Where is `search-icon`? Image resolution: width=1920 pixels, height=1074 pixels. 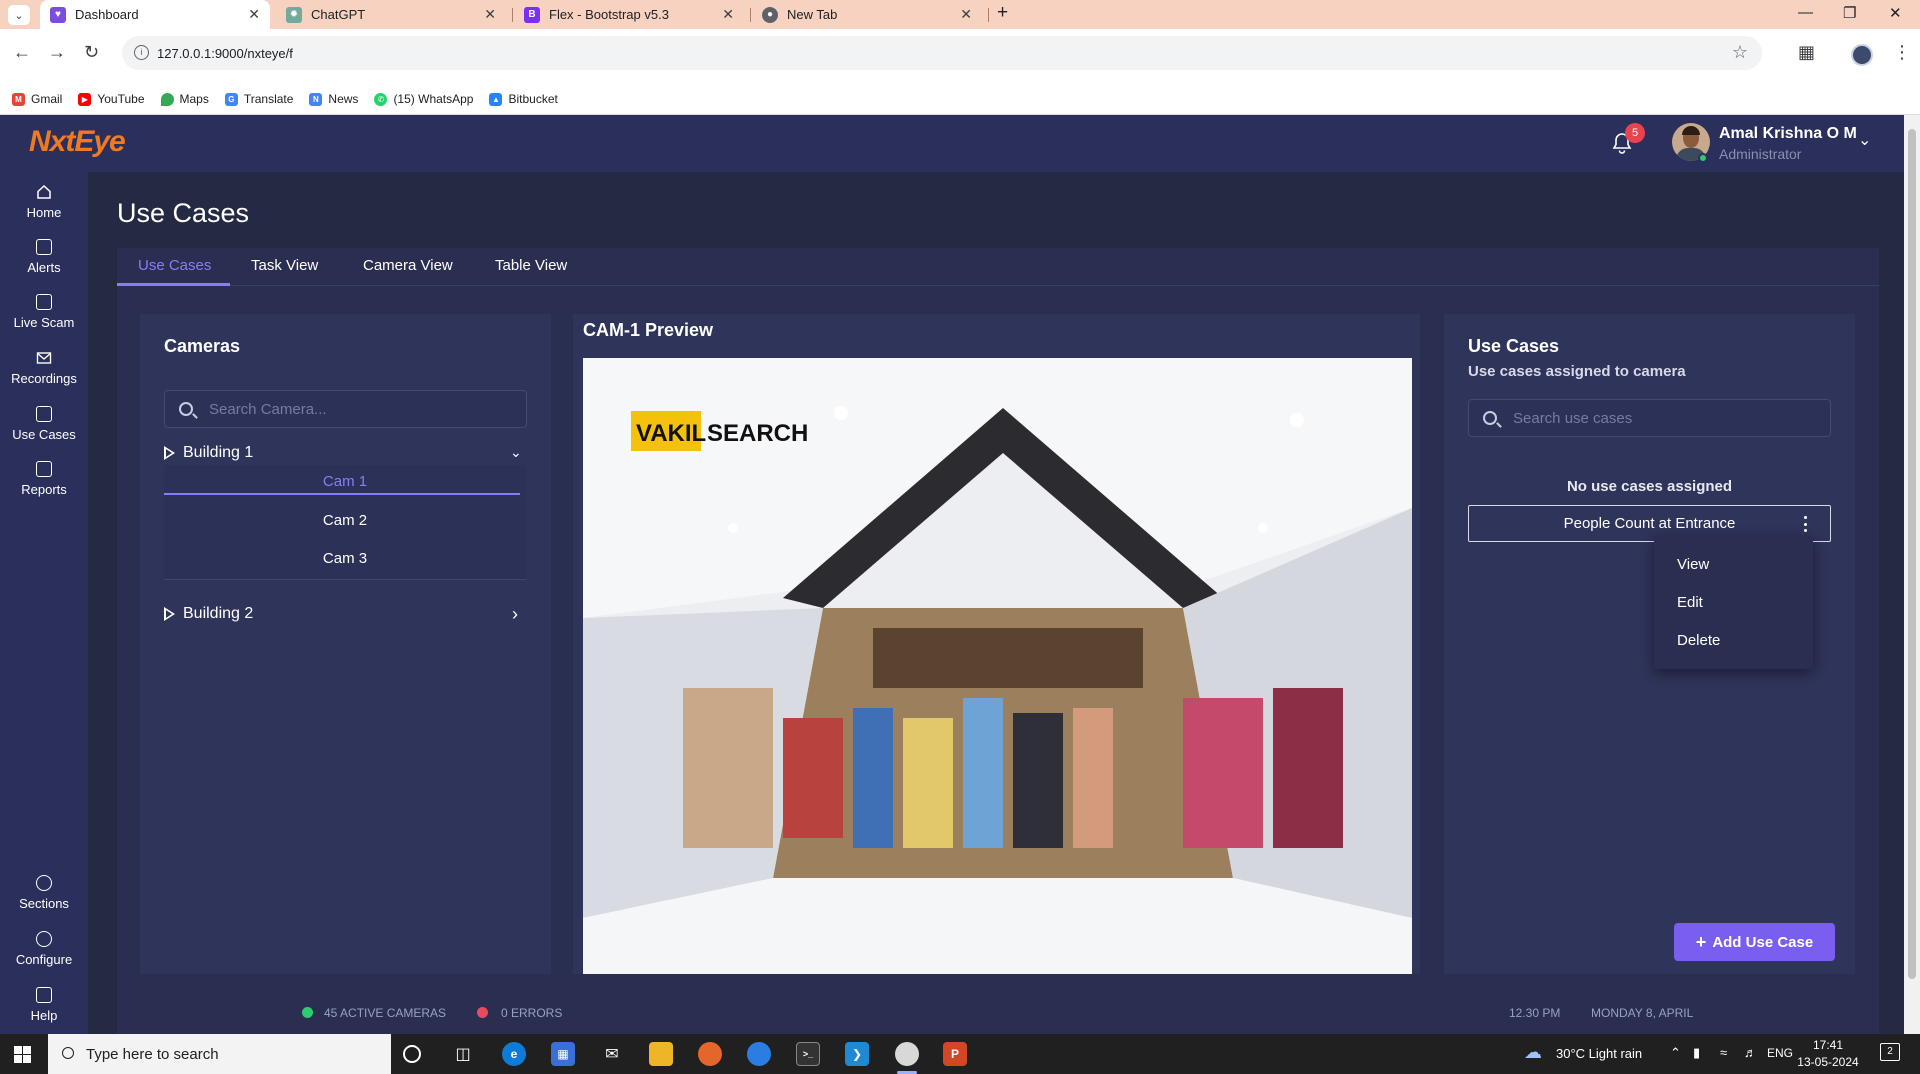 search-icon is located at coordinates (1490, 418).